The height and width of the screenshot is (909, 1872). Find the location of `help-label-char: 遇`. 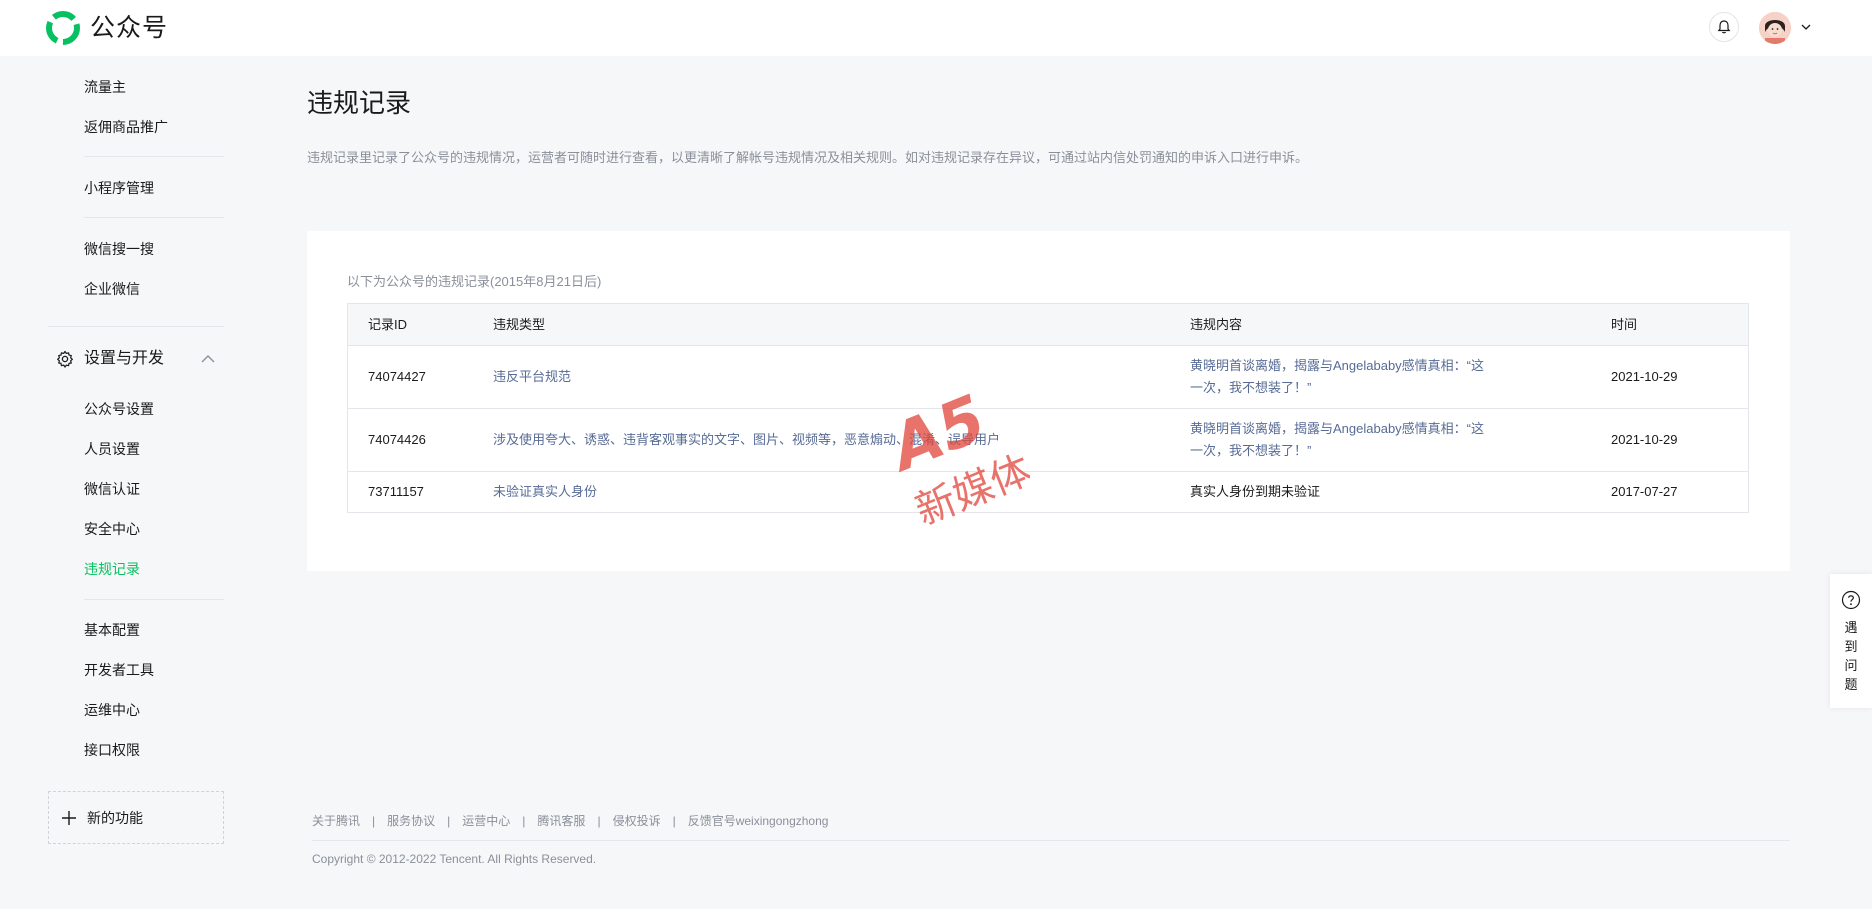

help-label-char: 遇 is located at coordinates (1851, 627).